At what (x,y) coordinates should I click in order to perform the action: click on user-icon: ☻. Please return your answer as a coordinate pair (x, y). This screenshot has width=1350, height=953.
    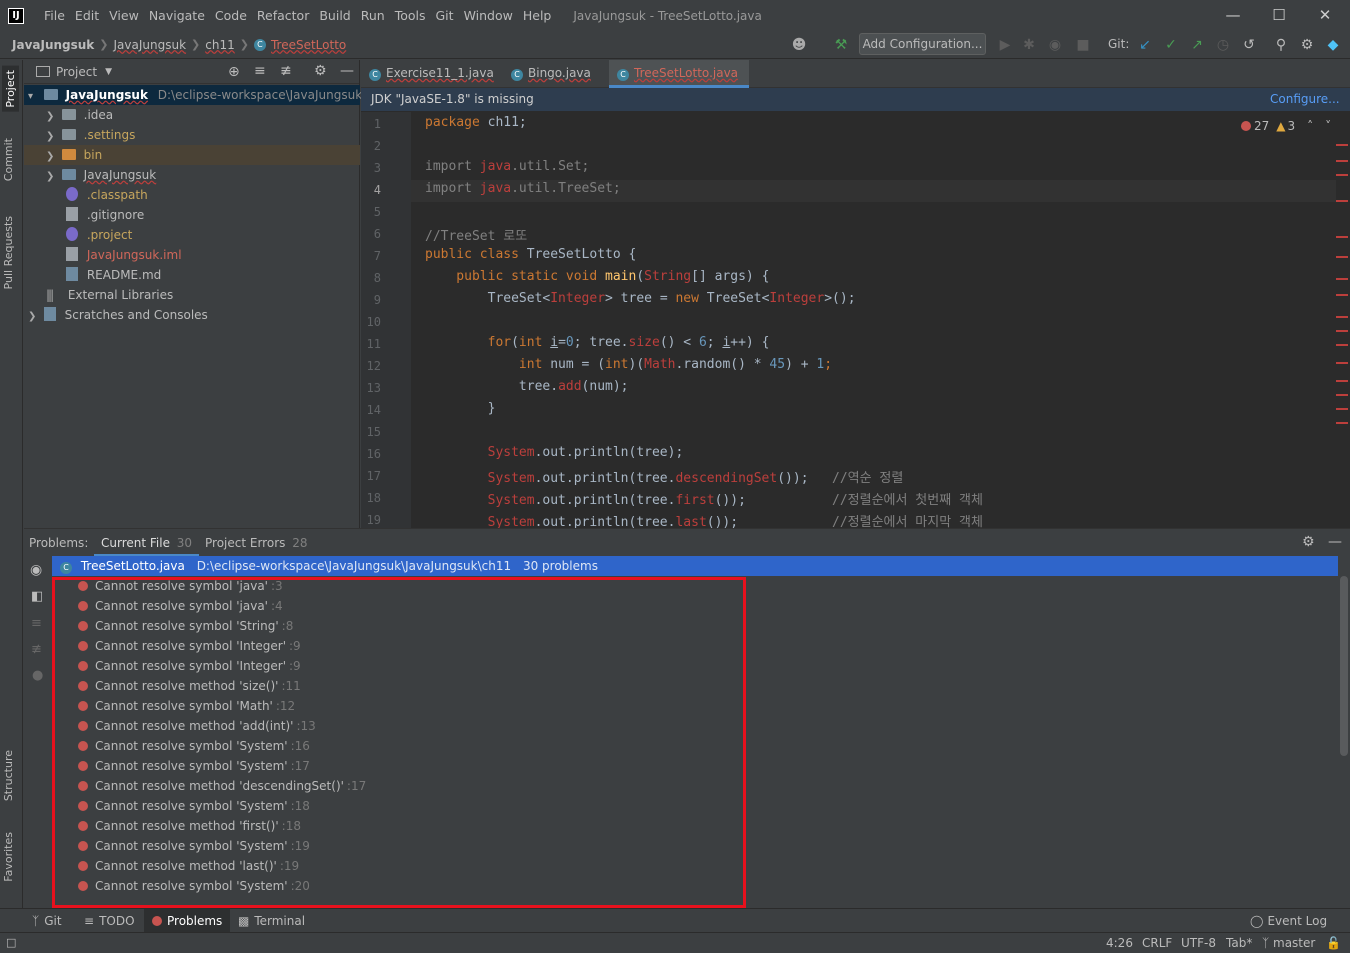
    Looking at the image, I should click on (799, 45).